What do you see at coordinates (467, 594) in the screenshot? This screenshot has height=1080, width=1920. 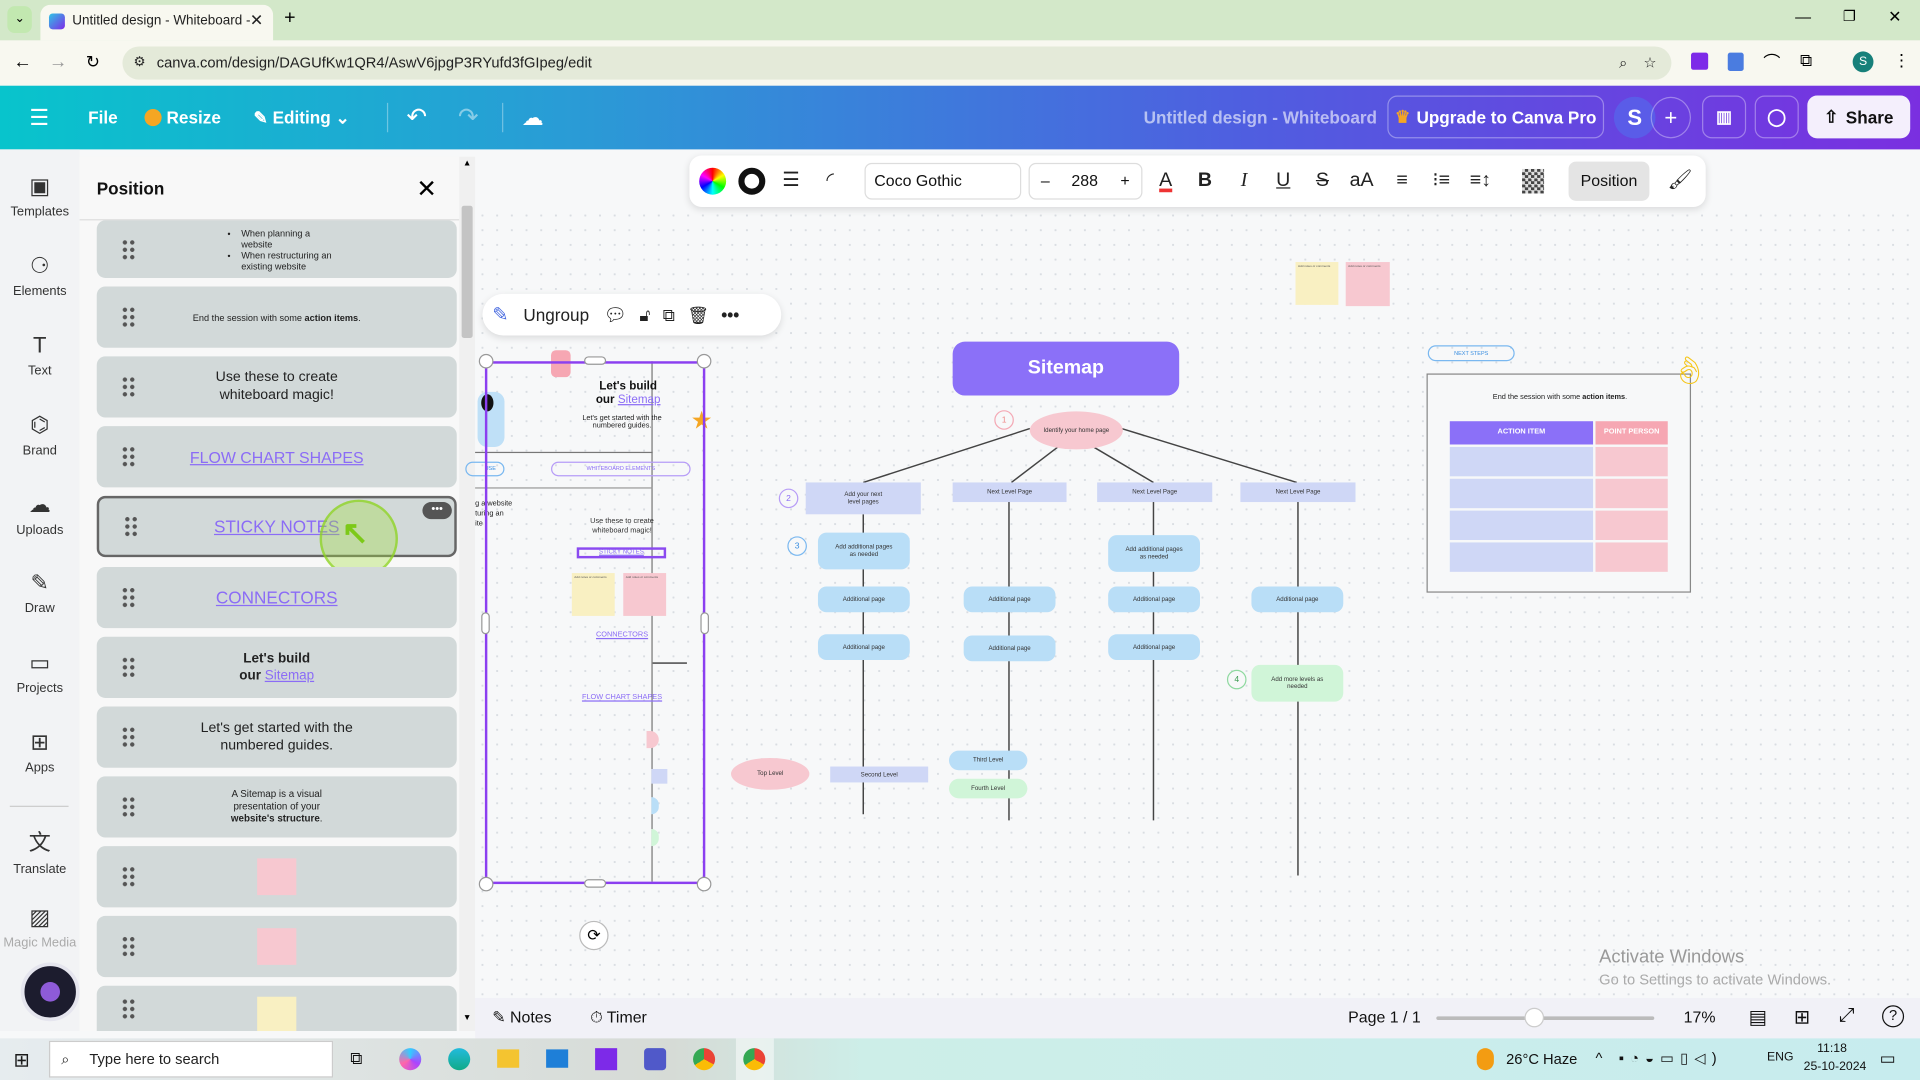 I see `panel-scrollbar: ▲ ▼` at bounding box center [467, 594].